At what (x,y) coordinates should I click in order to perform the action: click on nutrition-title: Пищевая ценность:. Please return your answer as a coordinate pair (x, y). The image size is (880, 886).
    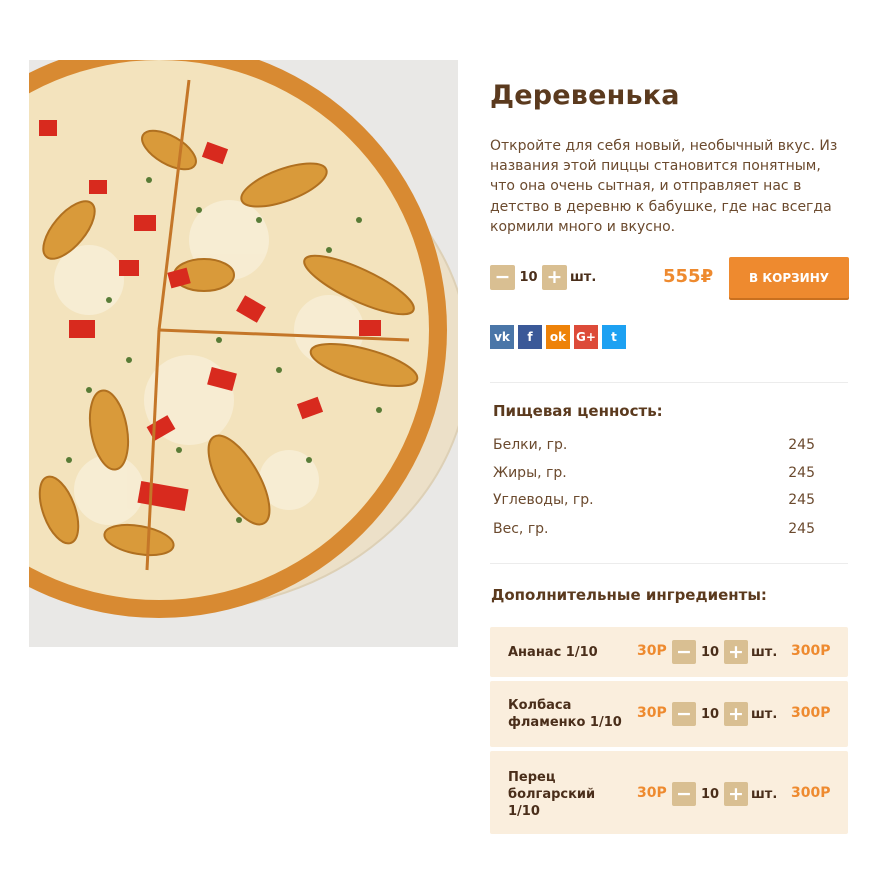
    Looking at the image, I should click on (578, 411).